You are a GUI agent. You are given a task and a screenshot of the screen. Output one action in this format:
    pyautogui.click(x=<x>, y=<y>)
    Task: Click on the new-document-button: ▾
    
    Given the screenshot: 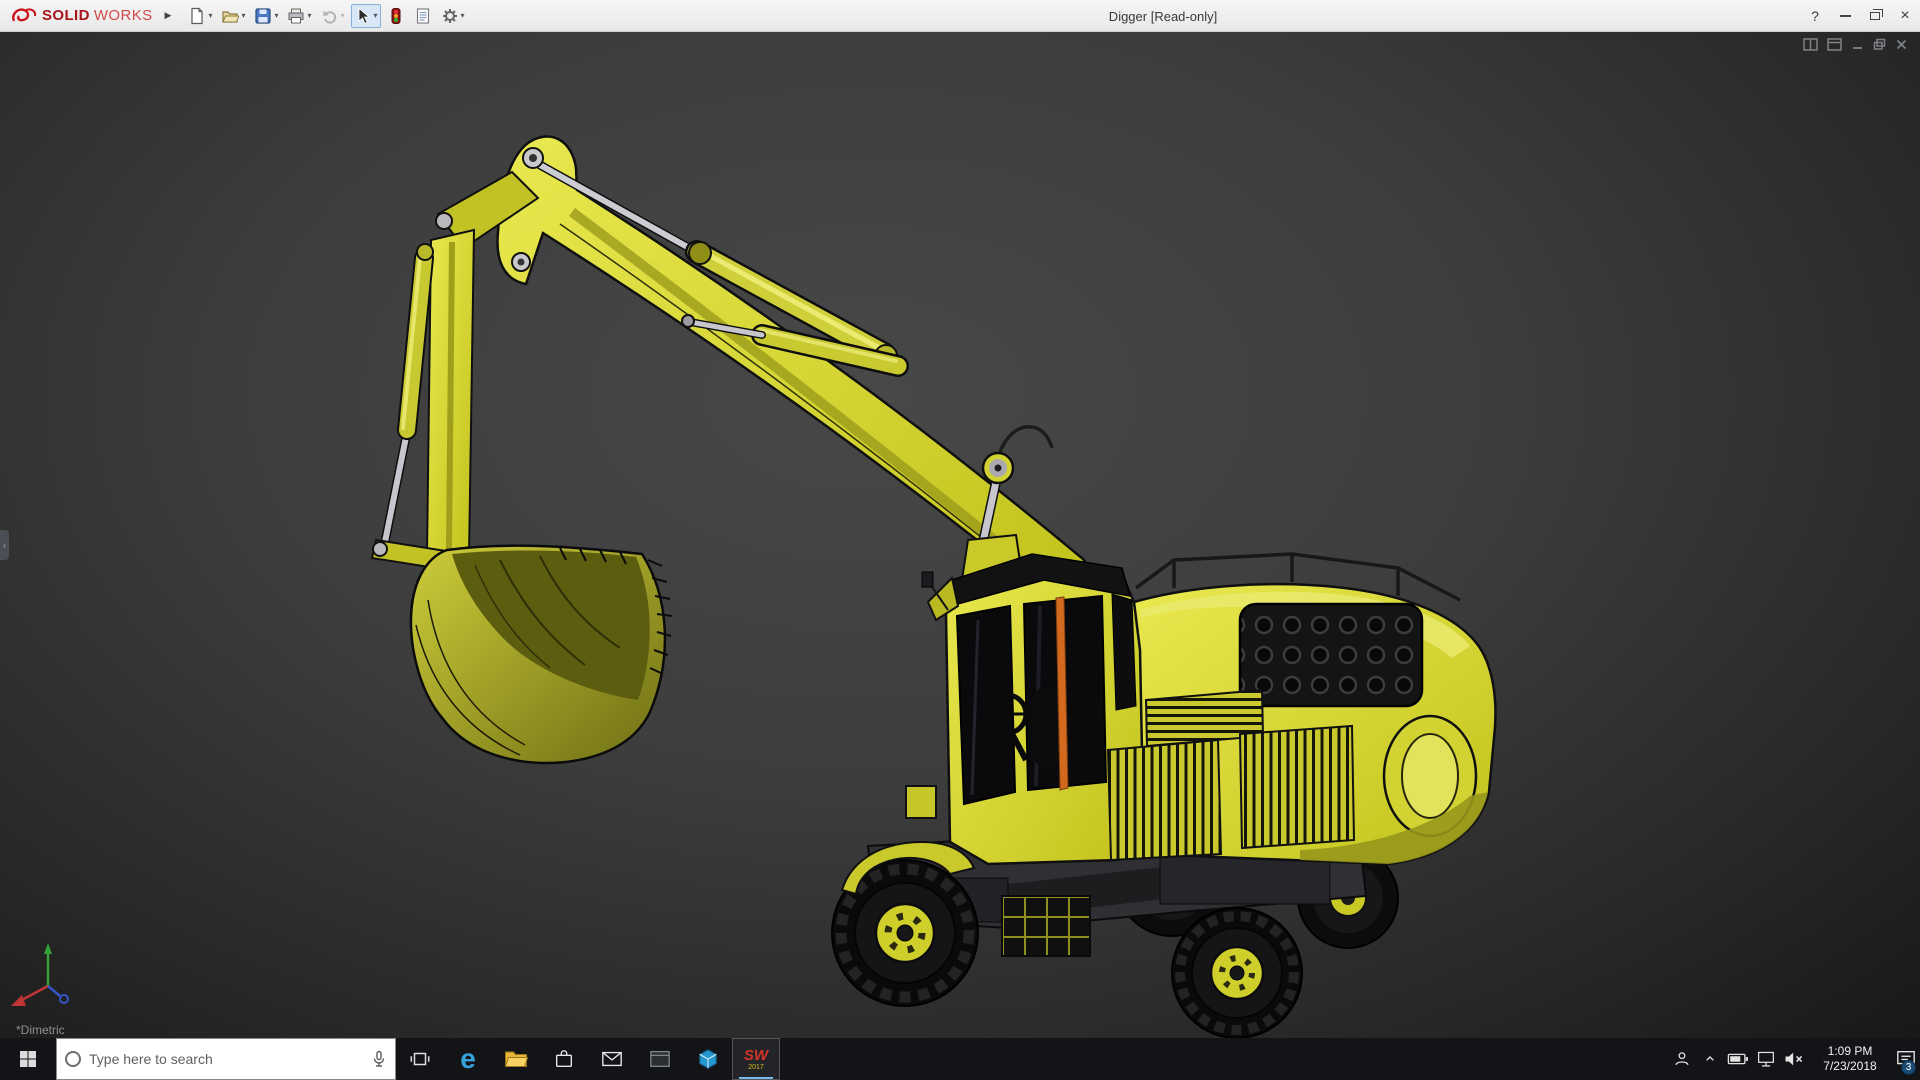 What is the action you would take?
    pyautogui.click(x=200, y=16)
    